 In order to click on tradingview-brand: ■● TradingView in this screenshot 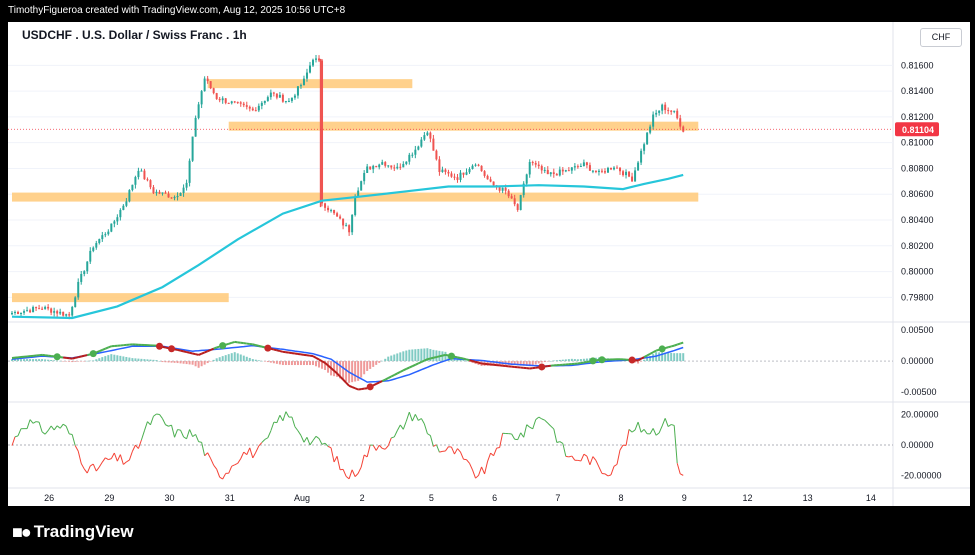, I will do `click(73, 532)`.